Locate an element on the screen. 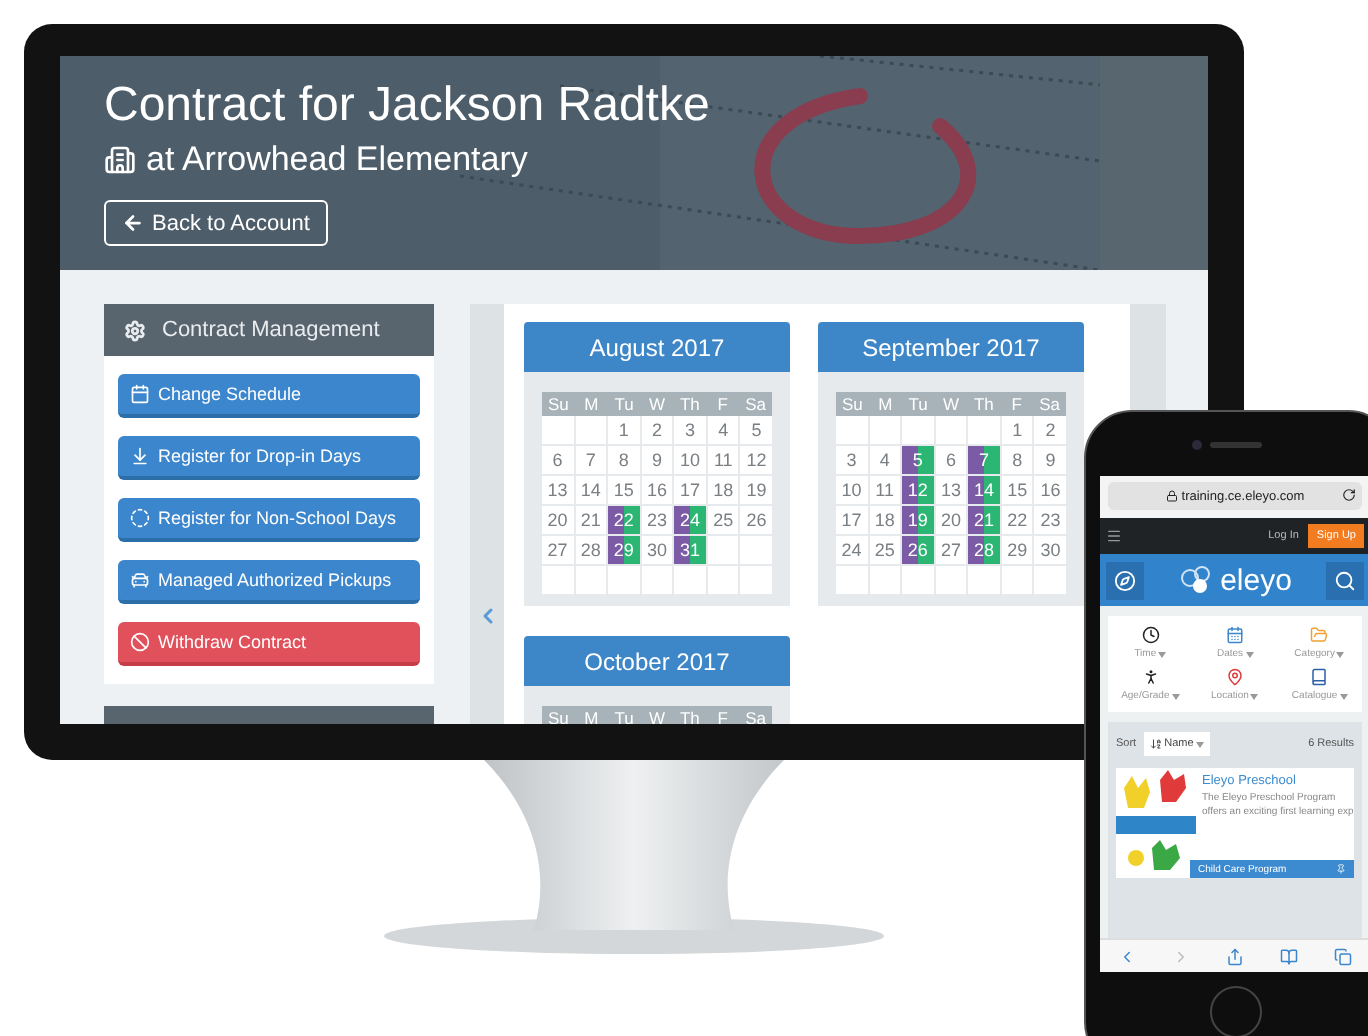 The height and width of the screenshot is (1036, 1368). share-icon is located at coordinates (1235, 956).